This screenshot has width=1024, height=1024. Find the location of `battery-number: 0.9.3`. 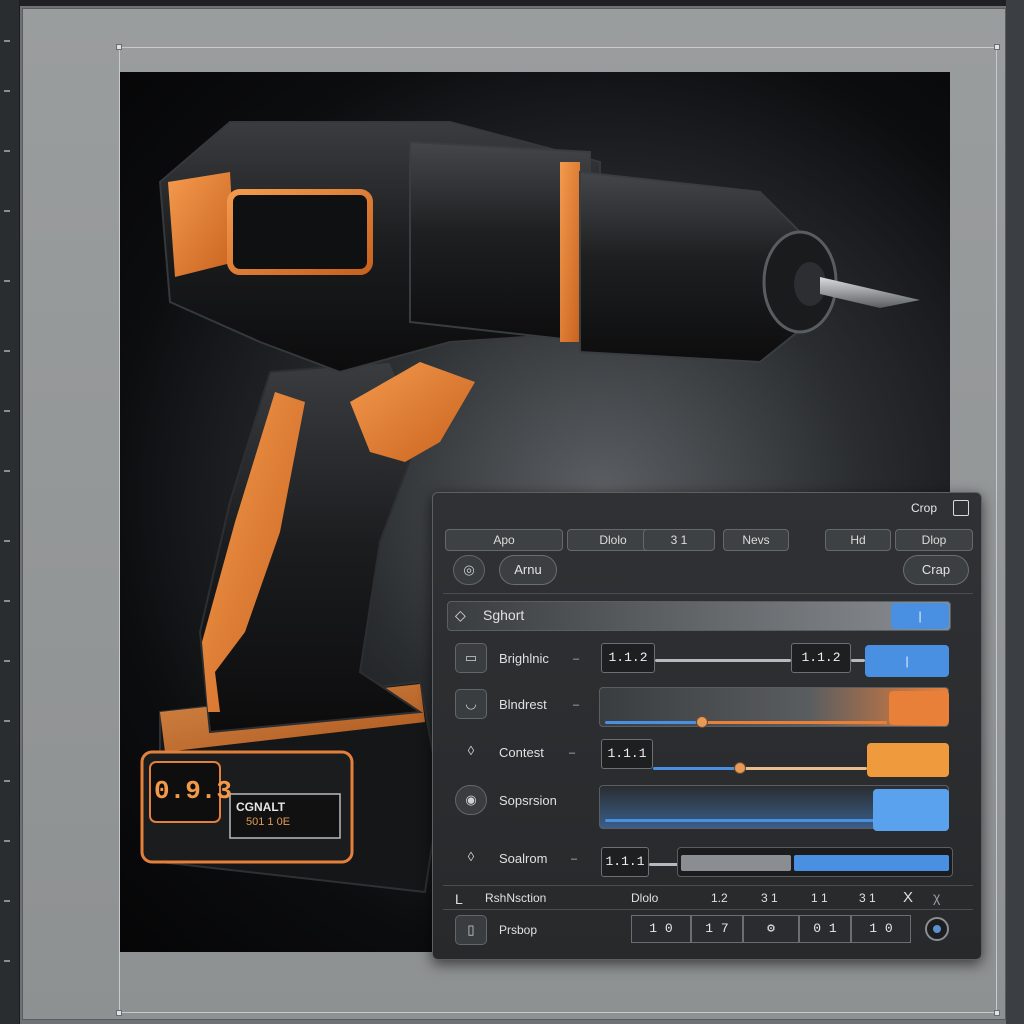

battery-number: 0.9.3 is located at coordinates (193, 791).